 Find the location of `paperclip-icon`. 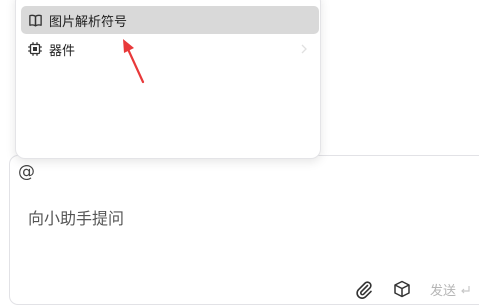

paperclip-icon is located at coordinates (364, 290).